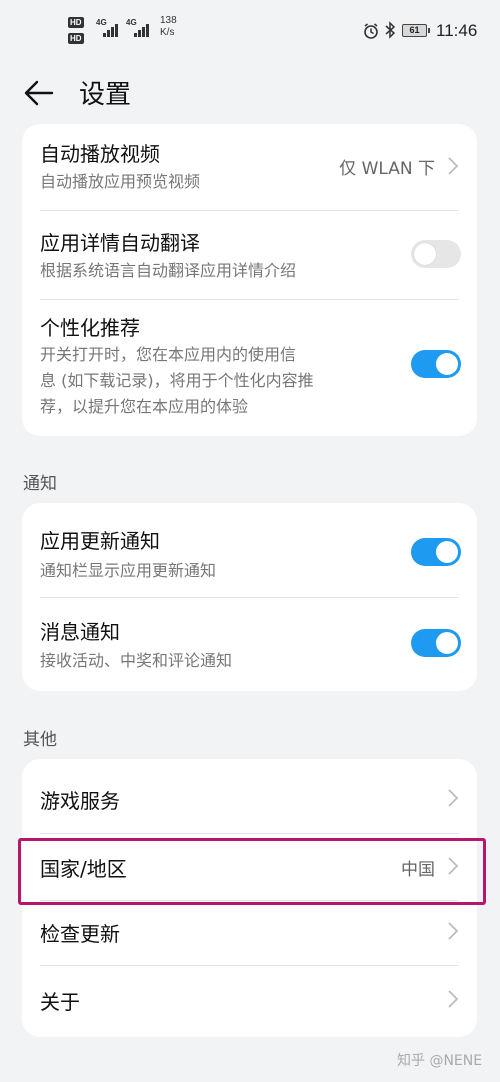 The height and width of the screenshot is (1082, 500). What do you see at coordinates (387, 169) in the screenshot?
I see `autoplay-video-value: 仅 WLAN 下` at bounding box center [387, 169].